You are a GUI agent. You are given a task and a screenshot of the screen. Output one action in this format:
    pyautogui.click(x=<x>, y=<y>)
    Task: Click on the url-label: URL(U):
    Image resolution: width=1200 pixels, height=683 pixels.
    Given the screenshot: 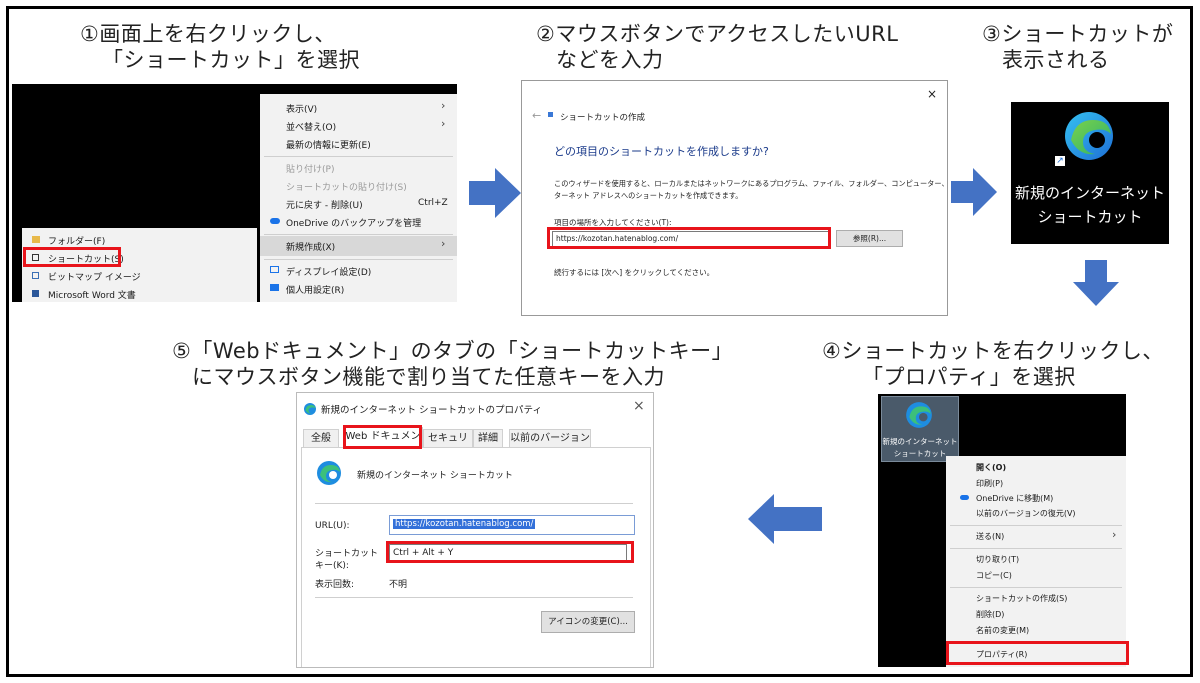 What is the action you would take?
    pyautogui.click(x=332, y=526)
    